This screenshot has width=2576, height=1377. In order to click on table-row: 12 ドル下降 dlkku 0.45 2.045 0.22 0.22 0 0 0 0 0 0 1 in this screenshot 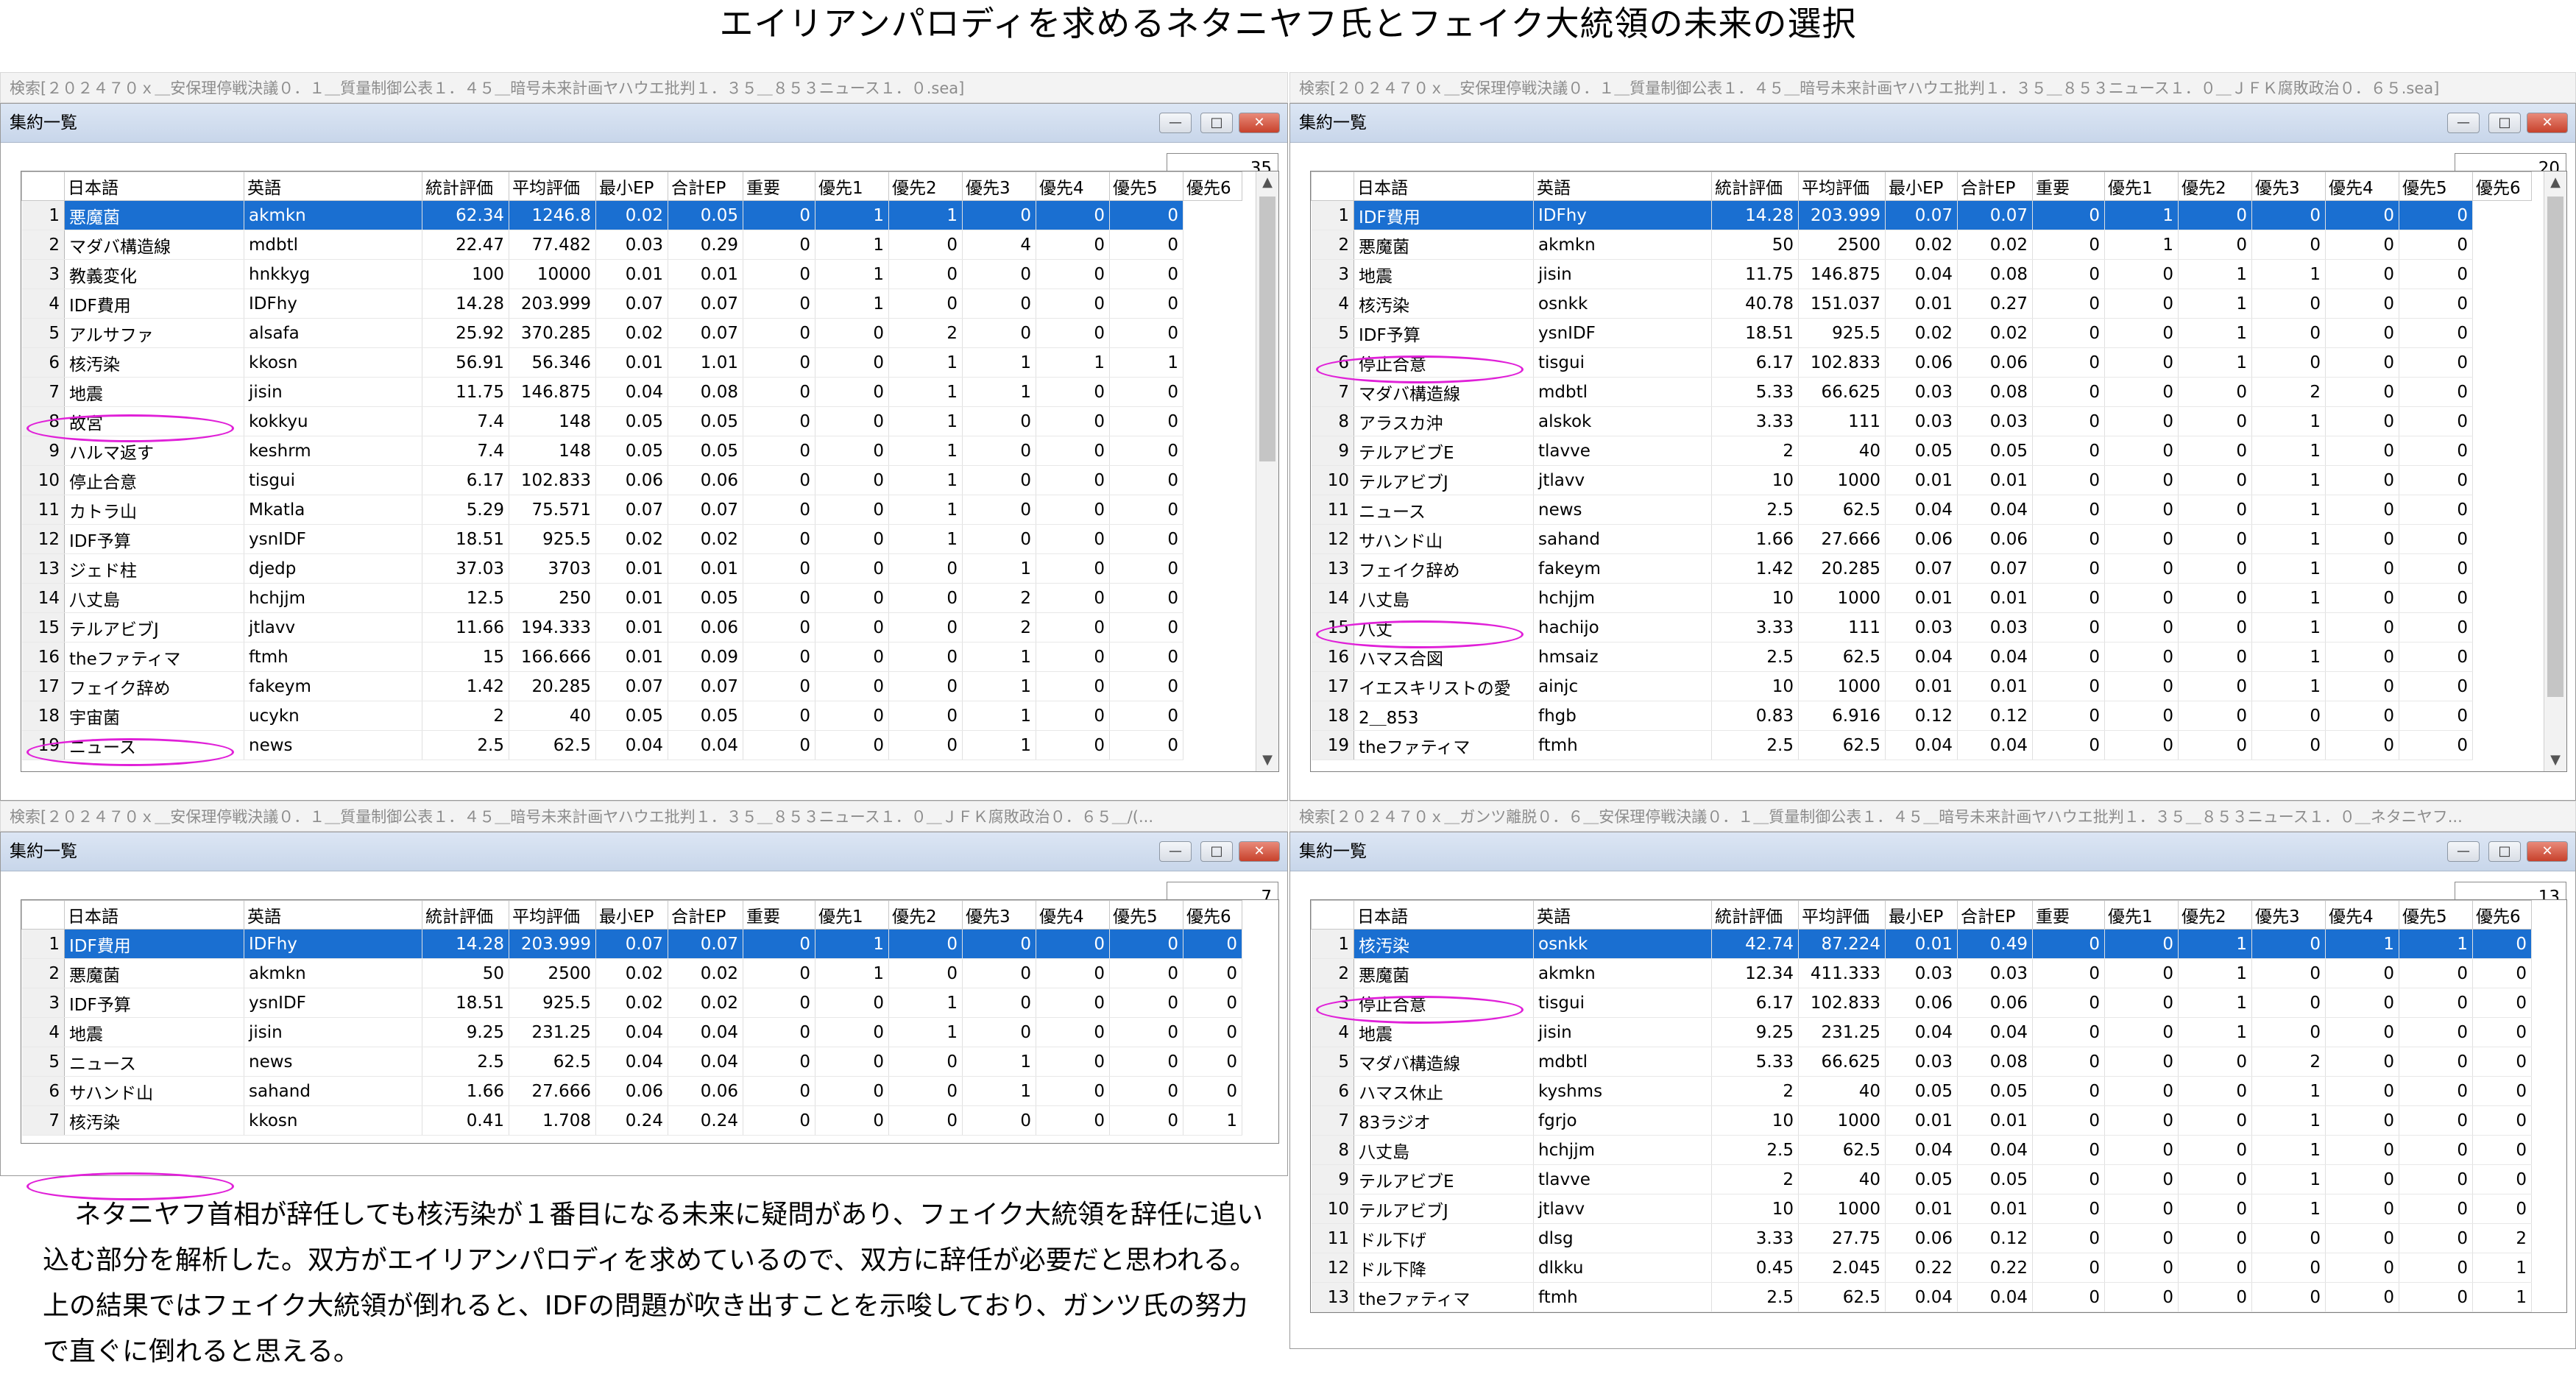, I will do `click(1921, 1268)`.